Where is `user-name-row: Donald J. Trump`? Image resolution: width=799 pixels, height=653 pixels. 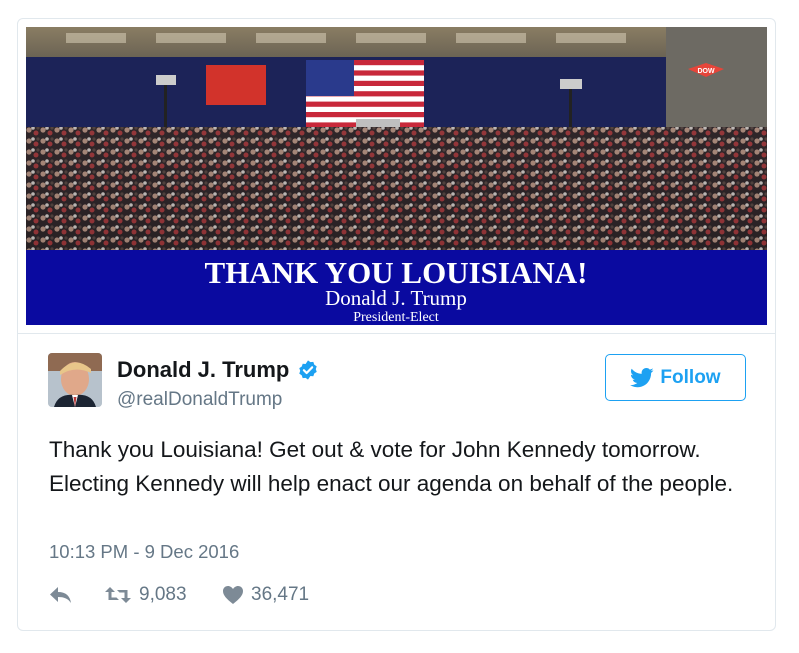
user-name-row: Donald J. Trump is located at coordinates (218, 370).